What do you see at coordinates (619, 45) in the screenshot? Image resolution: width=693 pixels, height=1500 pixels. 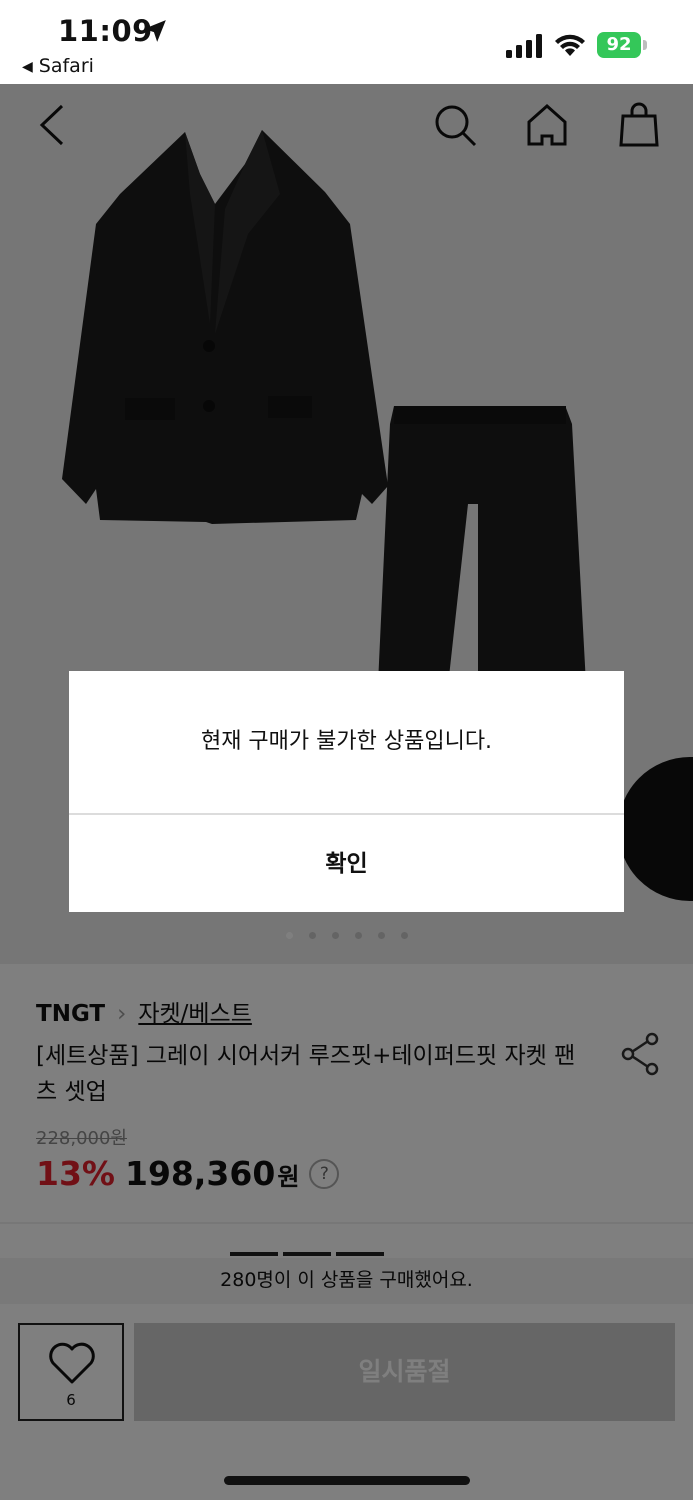 I see `battery-level: 92` at bounding box center [619, 45].